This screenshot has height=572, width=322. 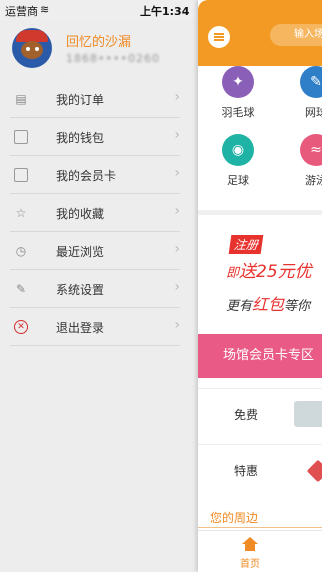 What do you see at coordinates (80, 290) in the screenshot?
I see `menu-item-label: 系统设置` at bounding box center [80, 290].